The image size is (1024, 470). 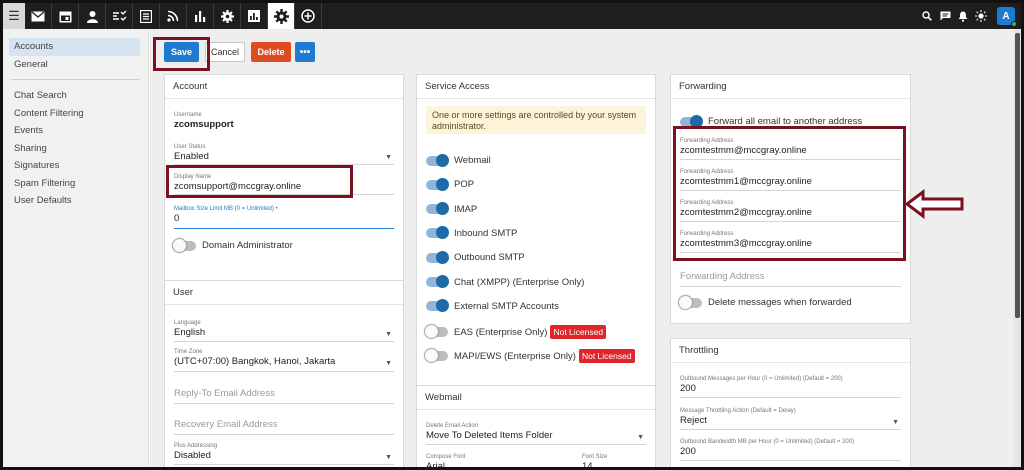 I want to click on service-access-row: Webmail, so click(x=458, y=160).